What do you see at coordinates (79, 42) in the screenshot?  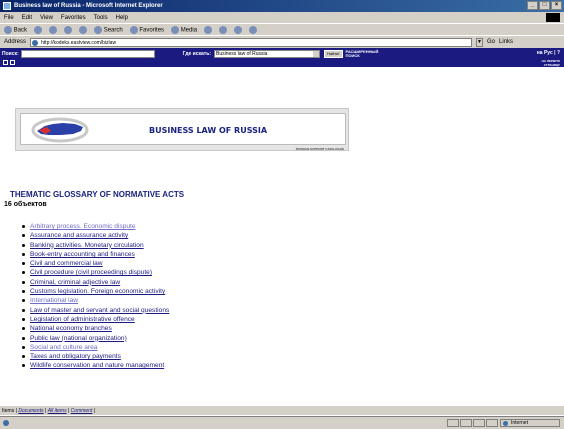 I see `address-url: http://kodeks.eastview.com/bizlaw` at bounding box center [79, 42].